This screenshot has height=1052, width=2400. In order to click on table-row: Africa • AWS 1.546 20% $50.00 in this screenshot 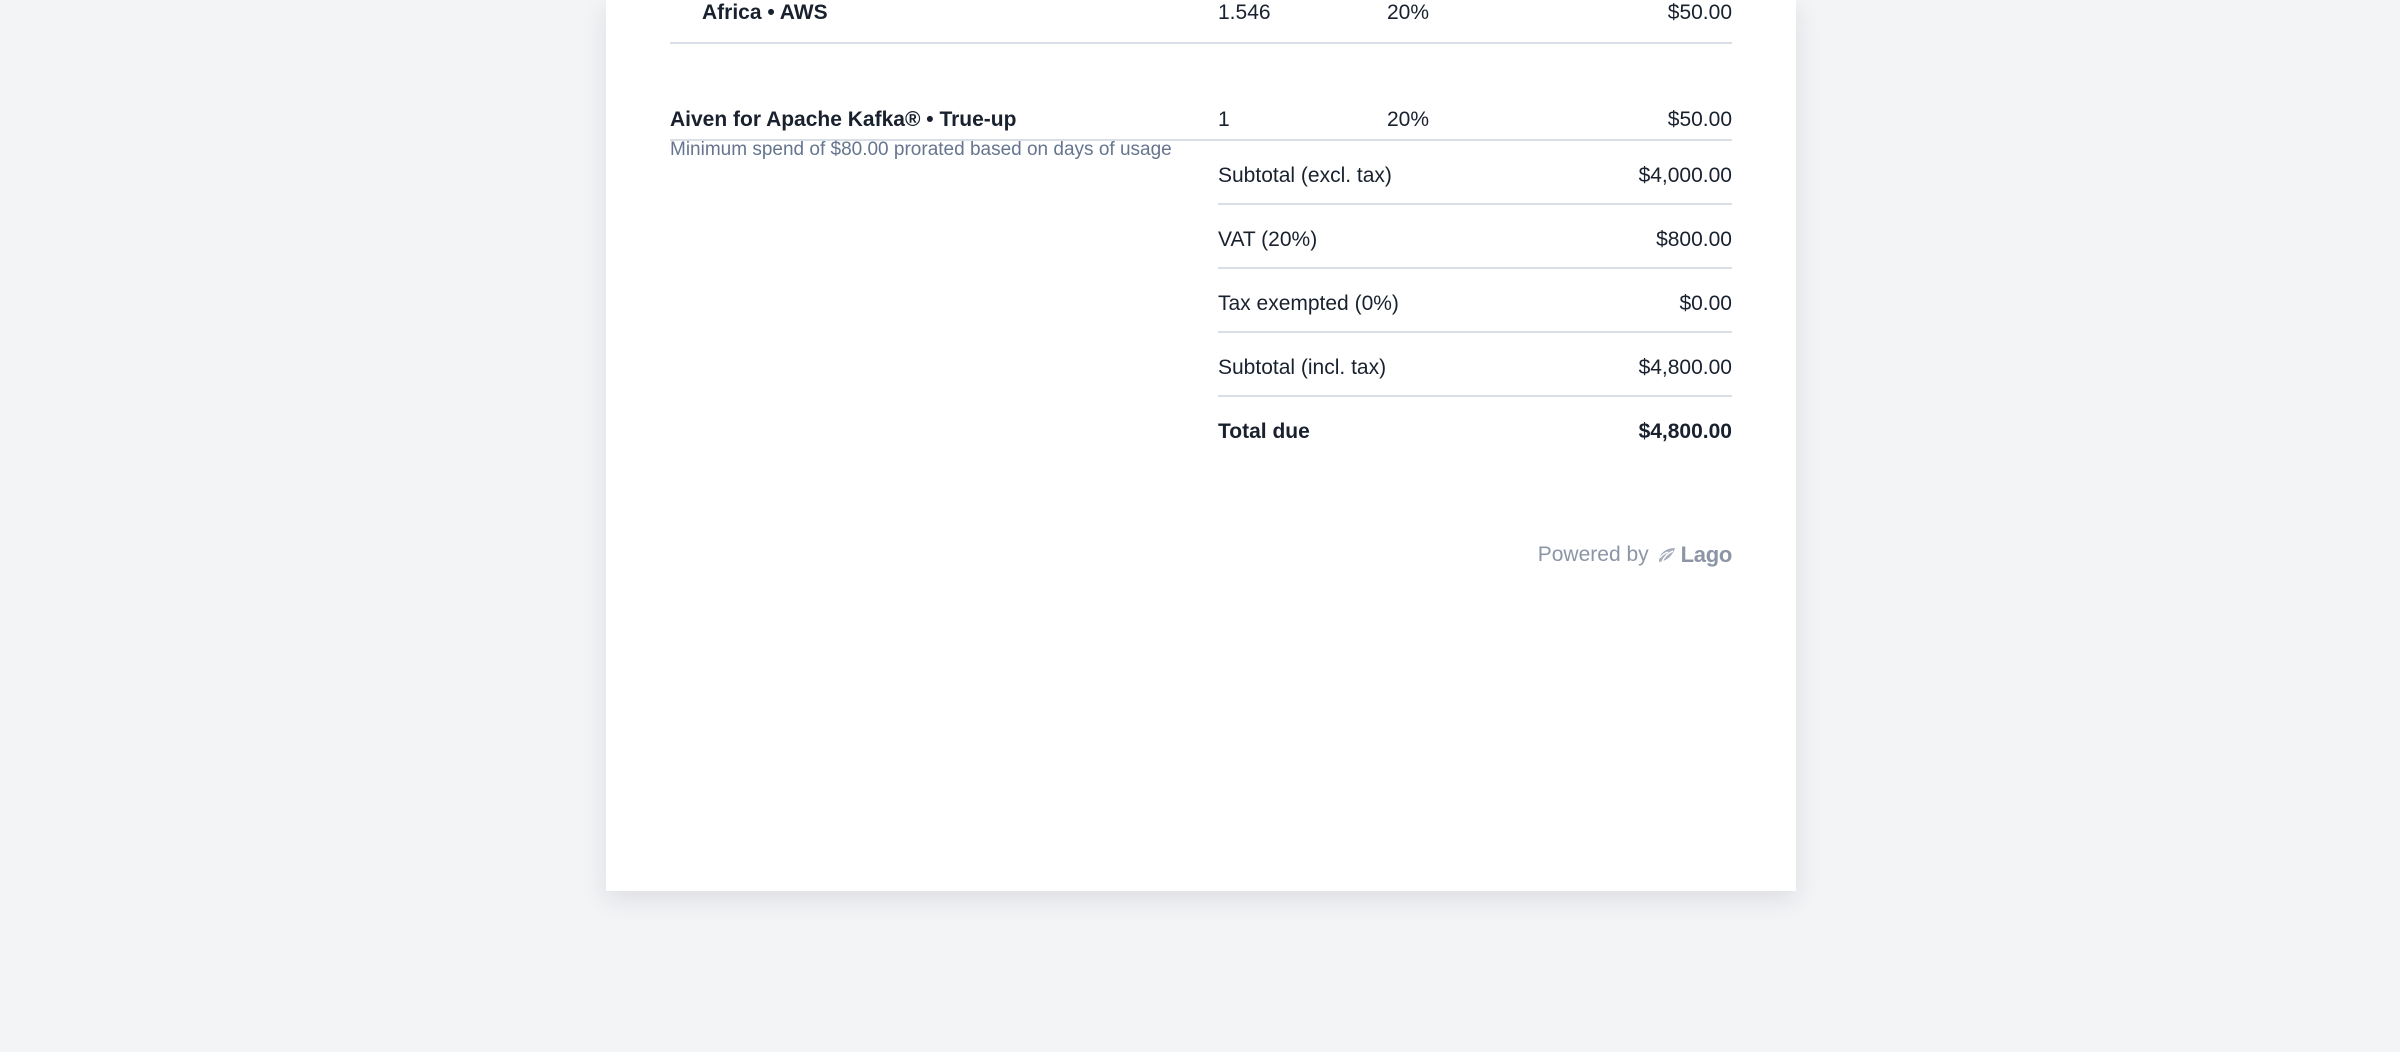, I will do `click(1201, 22)`.